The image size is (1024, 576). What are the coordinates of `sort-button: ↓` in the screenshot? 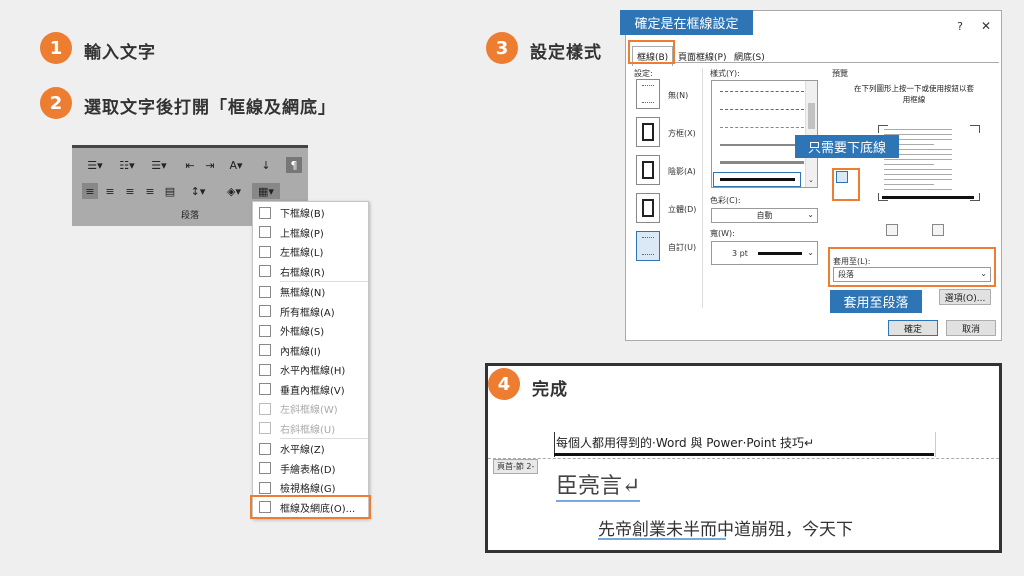 It's located at (266, 165).